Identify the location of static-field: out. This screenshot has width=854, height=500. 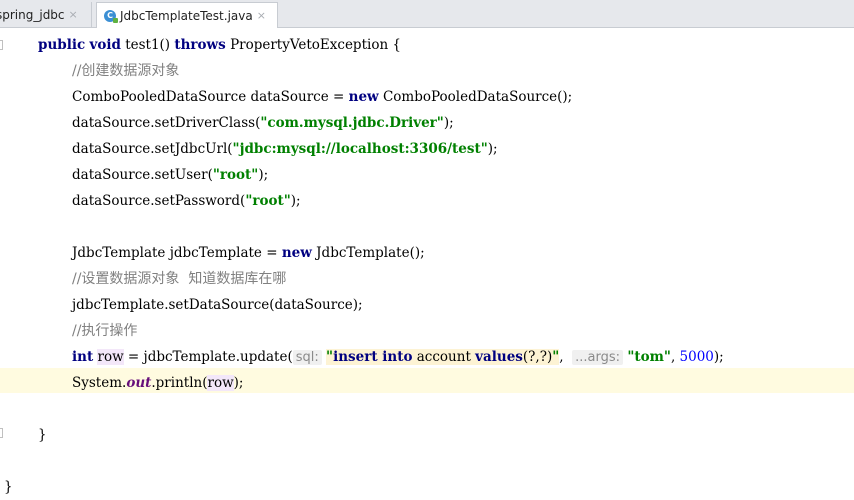
(139, 383).